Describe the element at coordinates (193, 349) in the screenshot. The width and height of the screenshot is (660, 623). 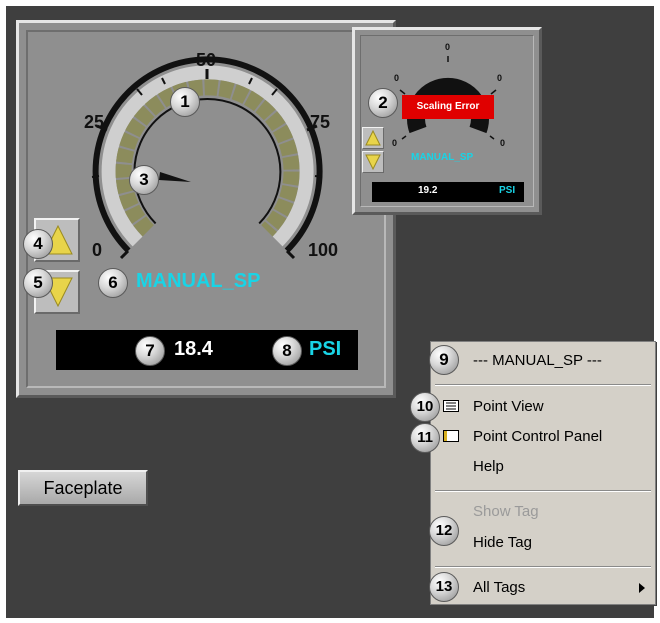
I see `value-text: 18.4` at that location.